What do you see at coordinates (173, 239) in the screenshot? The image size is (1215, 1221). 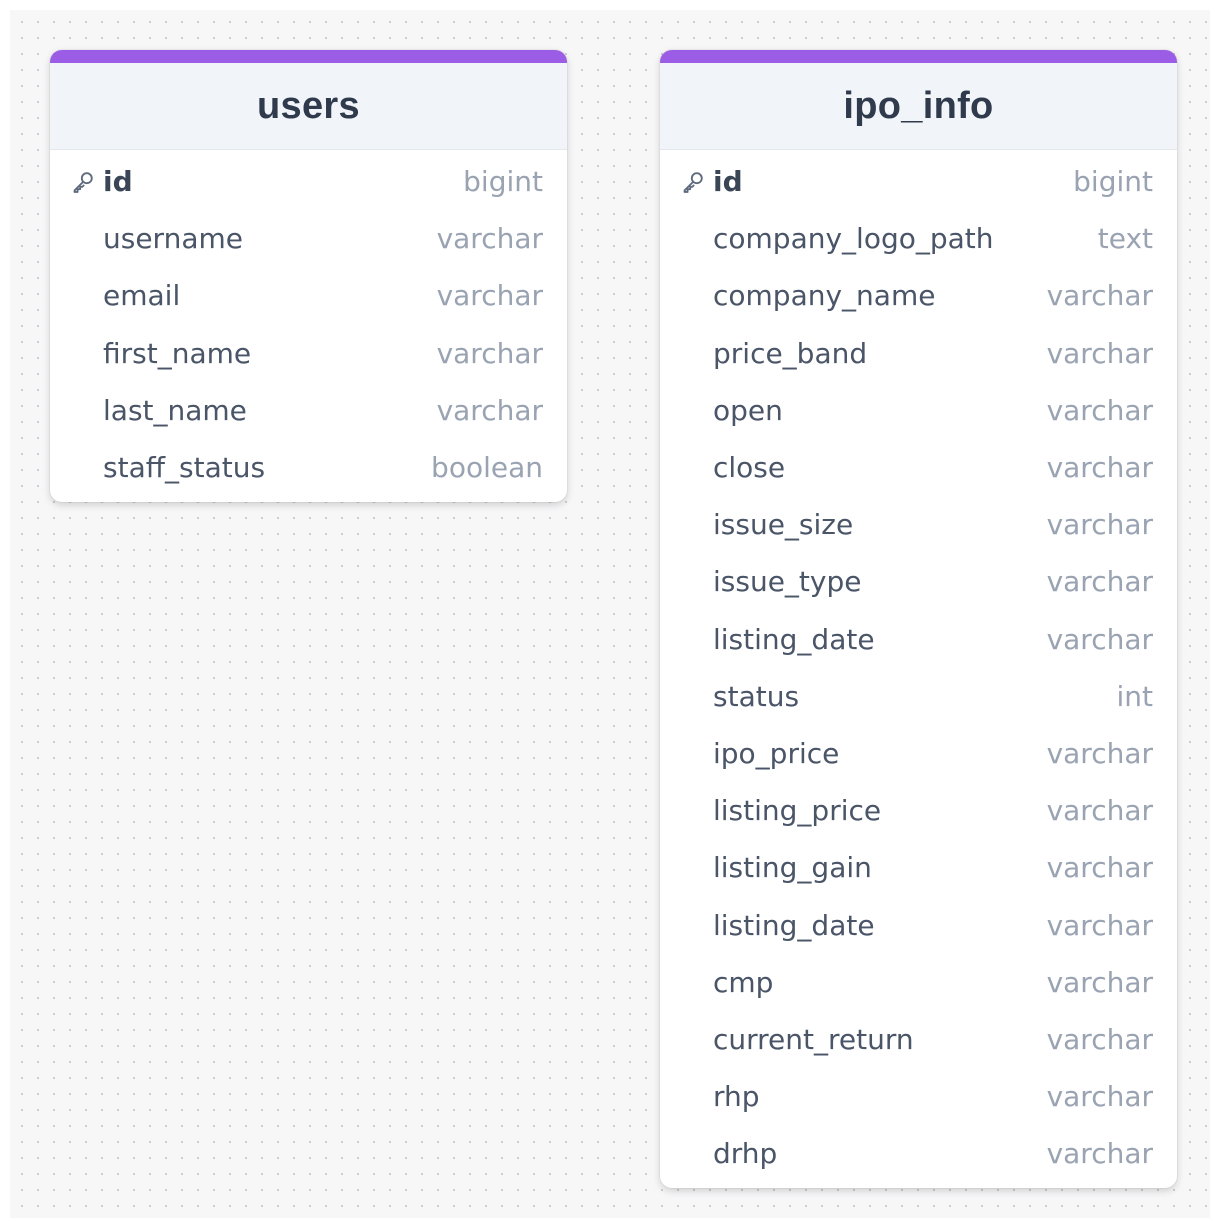 I see `column-name: username` at bounding box center [173, 239].